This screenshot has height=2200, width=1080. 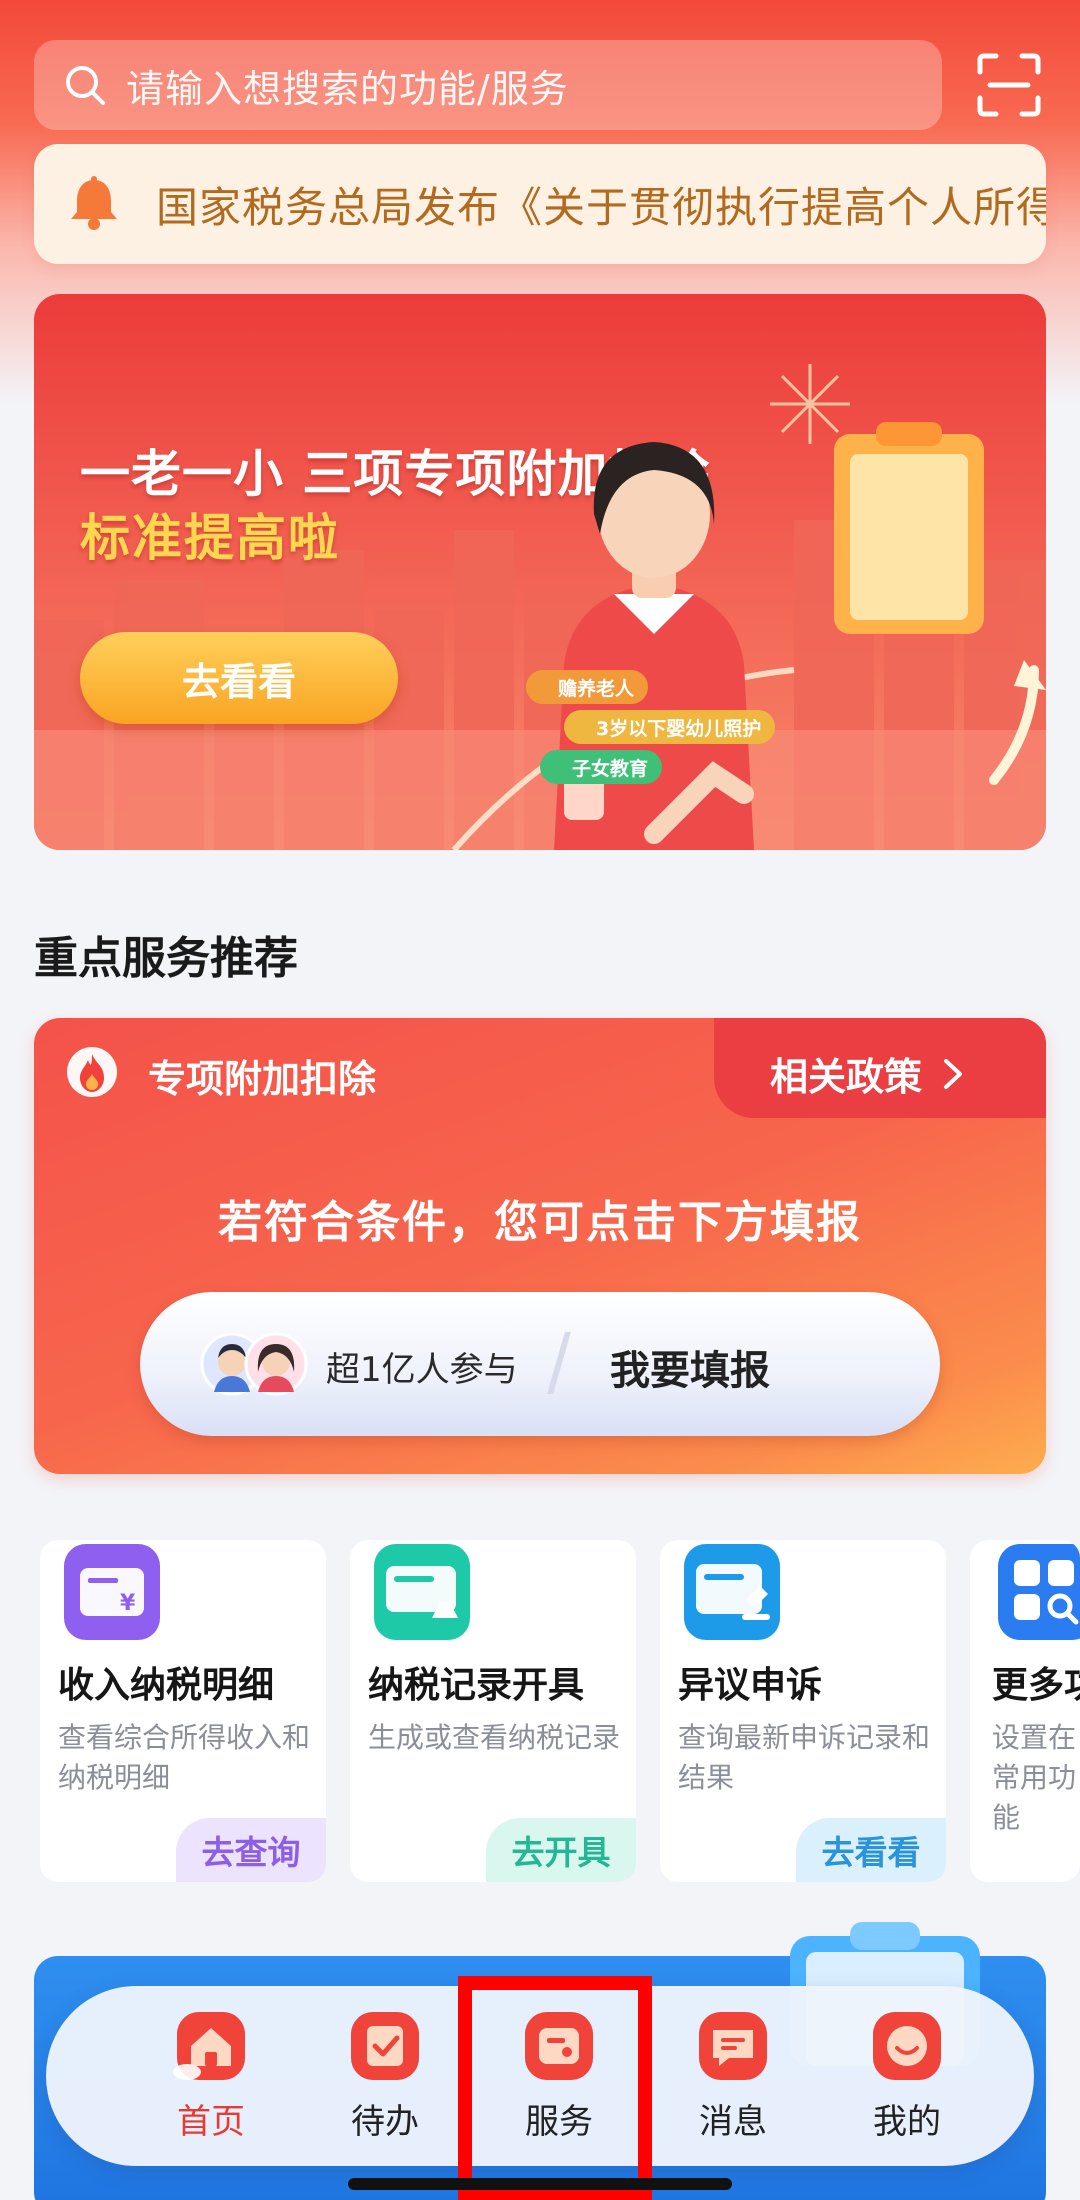 I want to click on tab-home: 首页, so click(x=211, y=2081).